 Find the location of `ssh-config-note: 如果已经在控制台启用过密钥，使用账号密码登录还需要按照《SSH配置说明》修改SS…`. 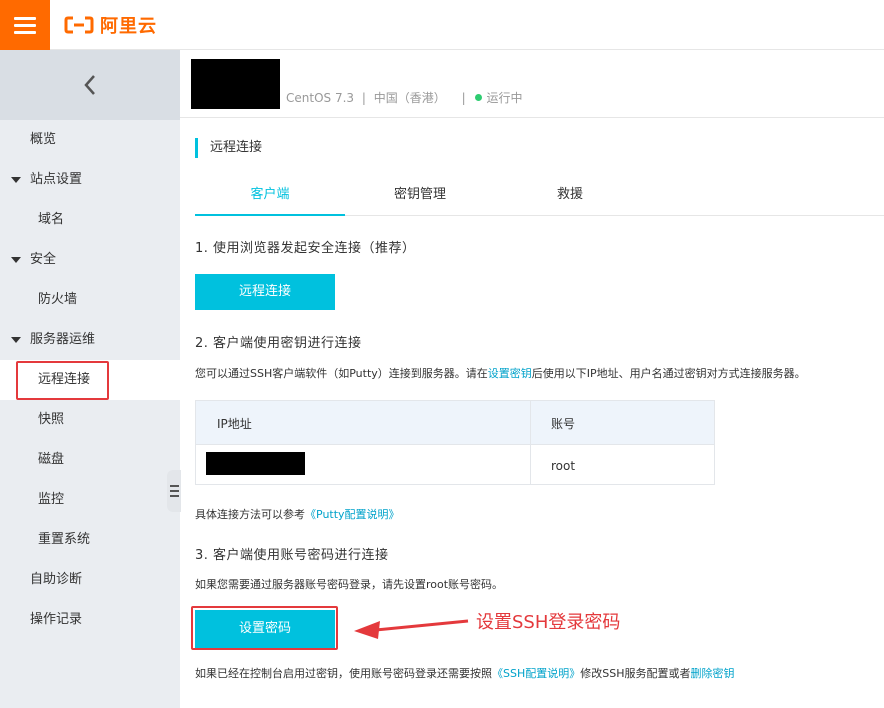

ssh-config-note: 如果已经在控制台启用过密钥，使用账号密码登录还需要按照《SSH配置说明》修改SS… is located at coordinates (465, 673).